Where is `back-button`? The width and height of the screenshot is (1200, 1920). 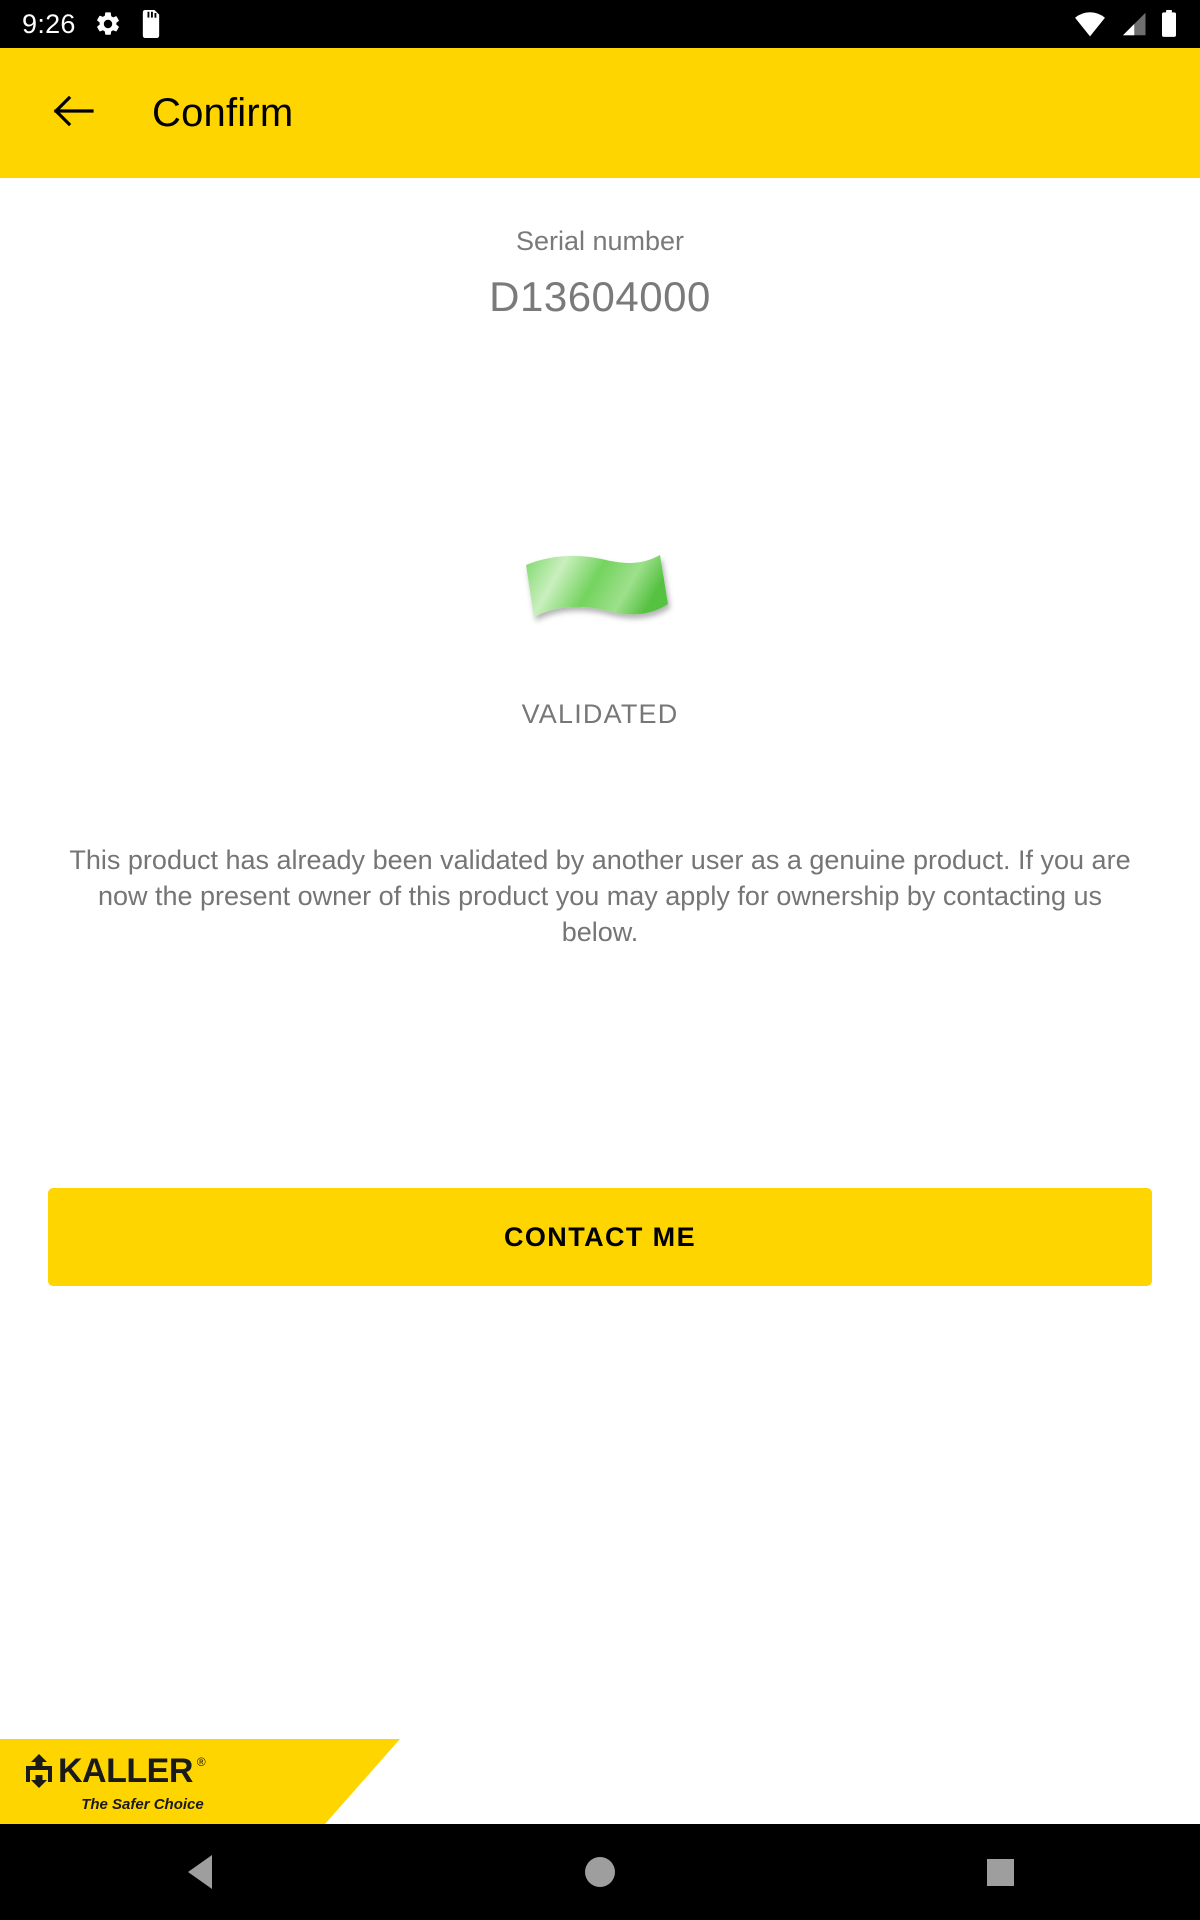 back-button is located at coordinates (74, 113).